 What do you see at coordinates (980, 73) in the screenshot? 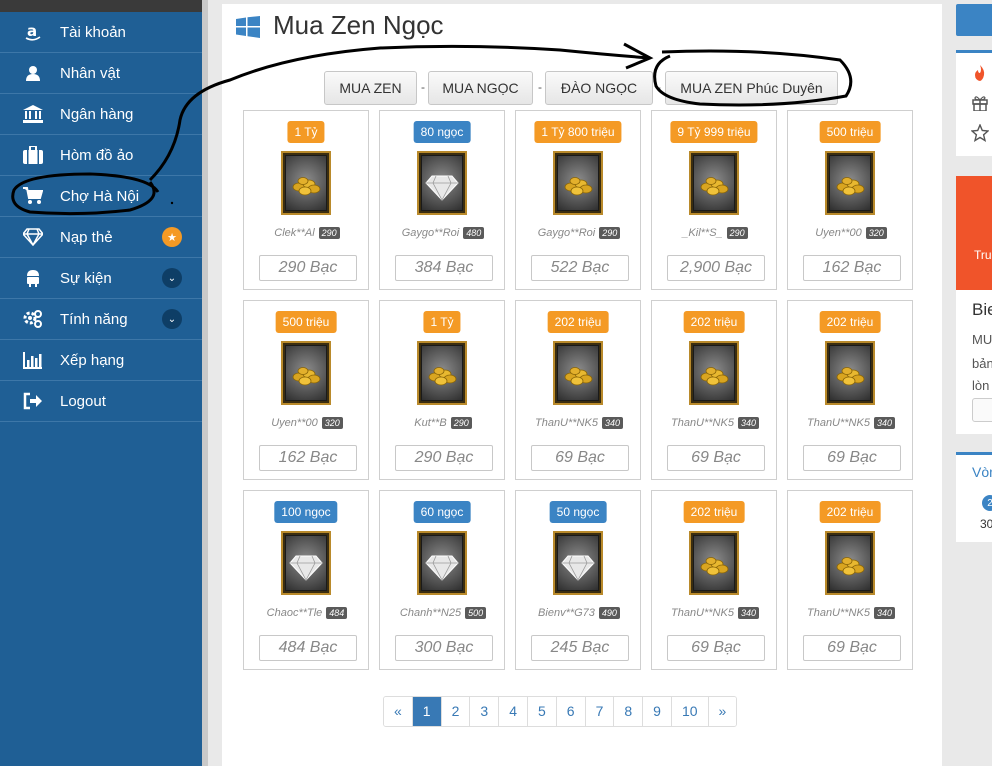
I see `fire-icon` at bounding box center [980, 73].